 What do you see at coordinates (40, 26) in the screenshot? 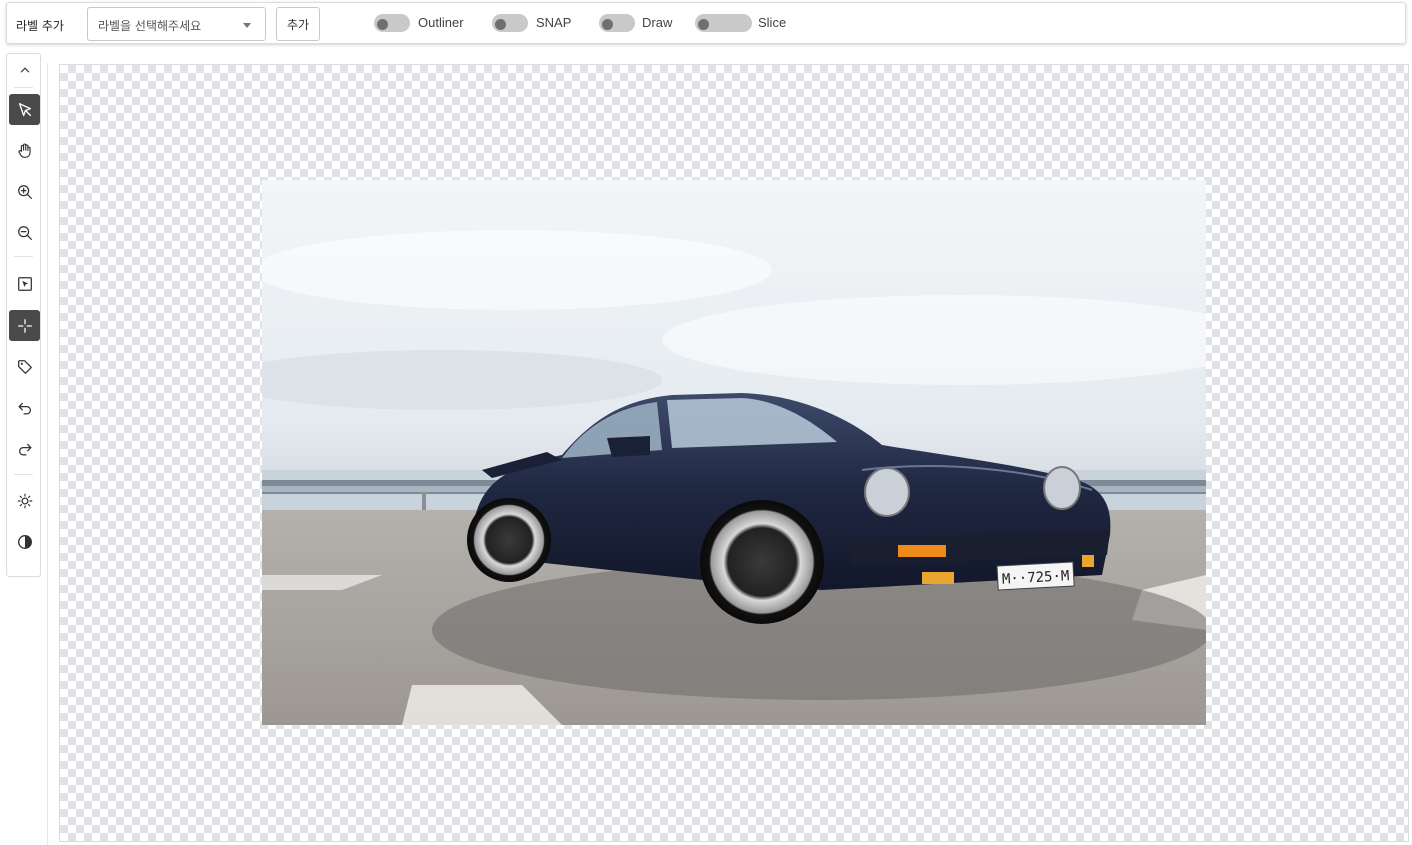
I see `label-add-title: 라벨 추가` at bounding box center [40, 26].